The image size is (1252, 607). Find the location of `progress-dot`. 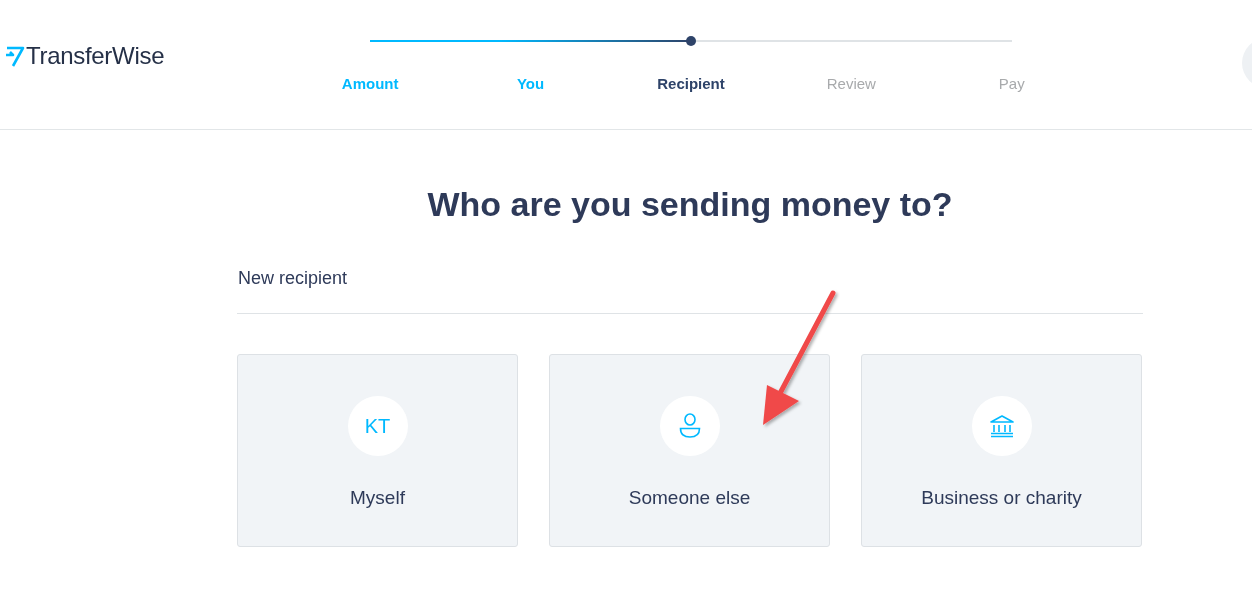

progress-dot is located at coordinates (691, 41).